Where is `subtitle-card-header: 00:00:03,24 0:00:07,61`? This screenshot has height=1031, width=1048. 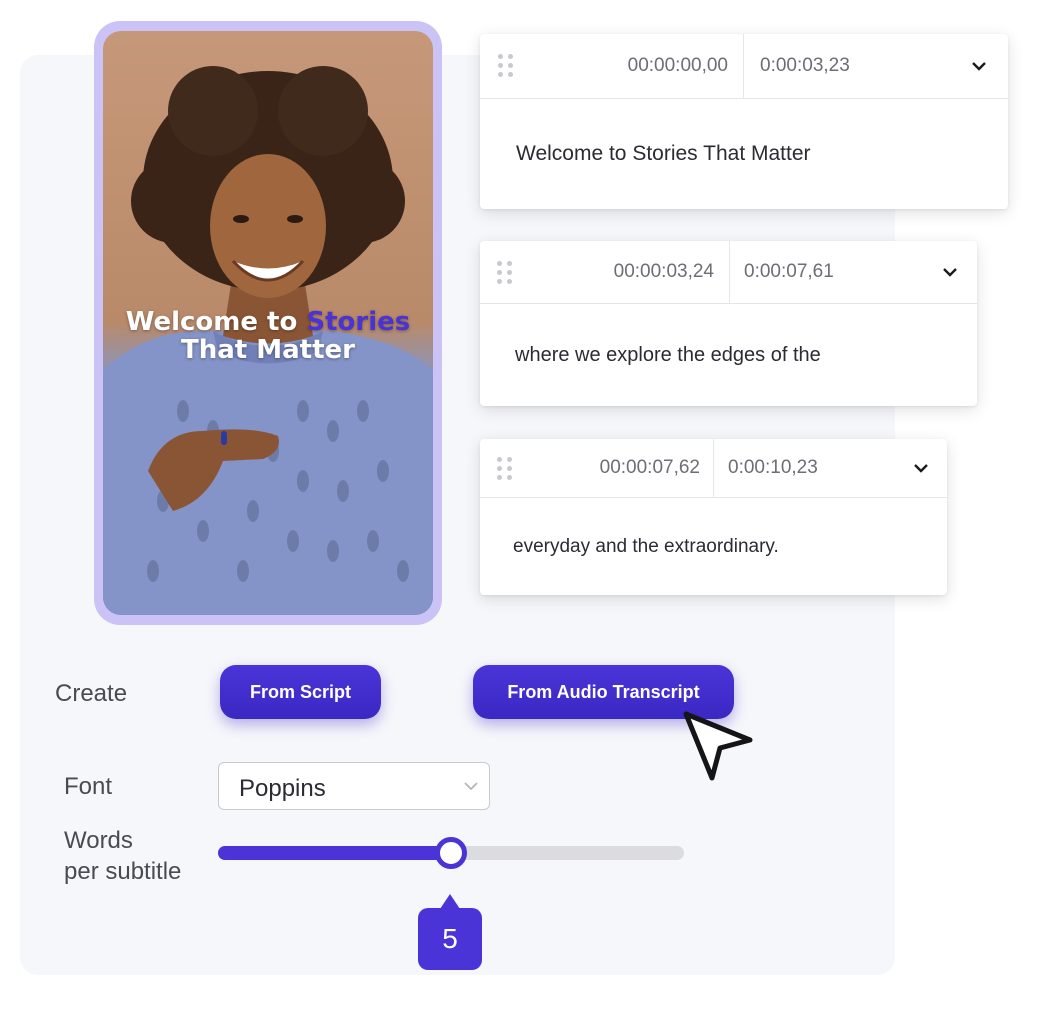 subtitle-card-header: 00:00:03,24 0:00:07,61 is located at coordinates (728, 272).